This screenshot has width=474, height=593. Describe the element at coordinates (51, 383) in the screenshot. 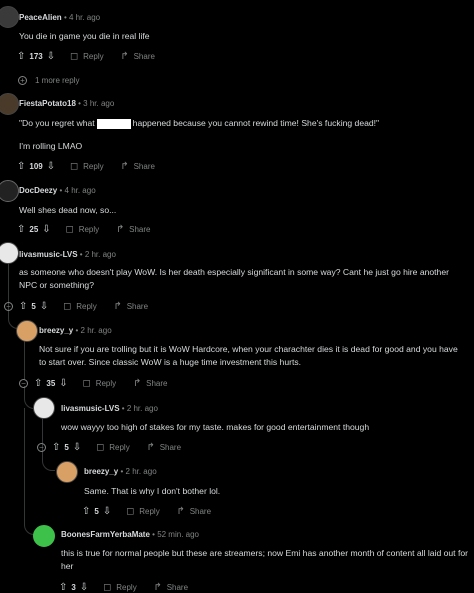

I see `vote-count: 35` at that location.